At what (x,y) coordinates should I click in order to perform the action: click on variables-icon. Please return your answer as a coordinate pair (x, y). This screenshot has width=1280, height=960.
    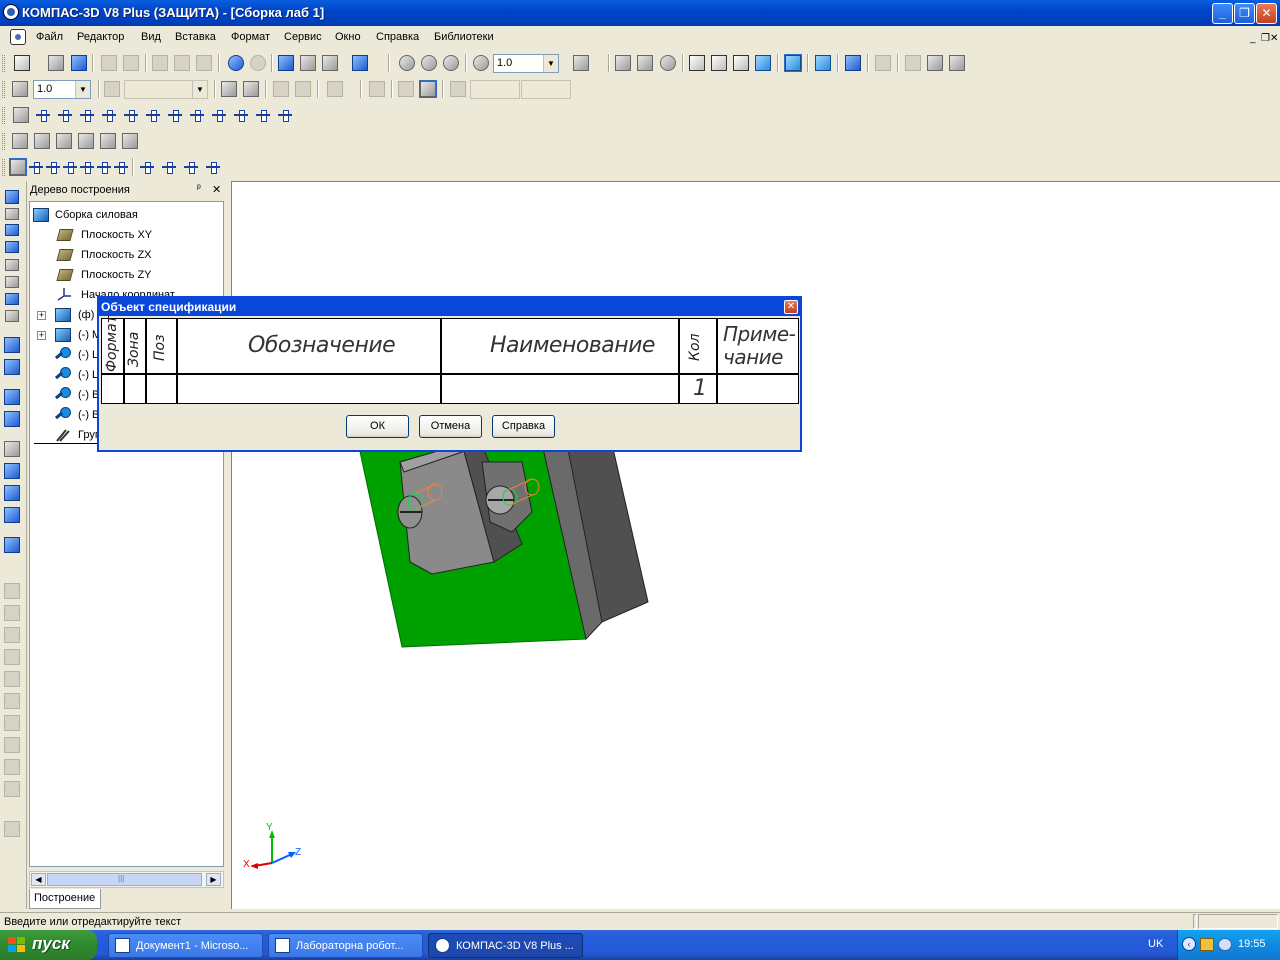
    Looking at the image, I should click on (308, 63).